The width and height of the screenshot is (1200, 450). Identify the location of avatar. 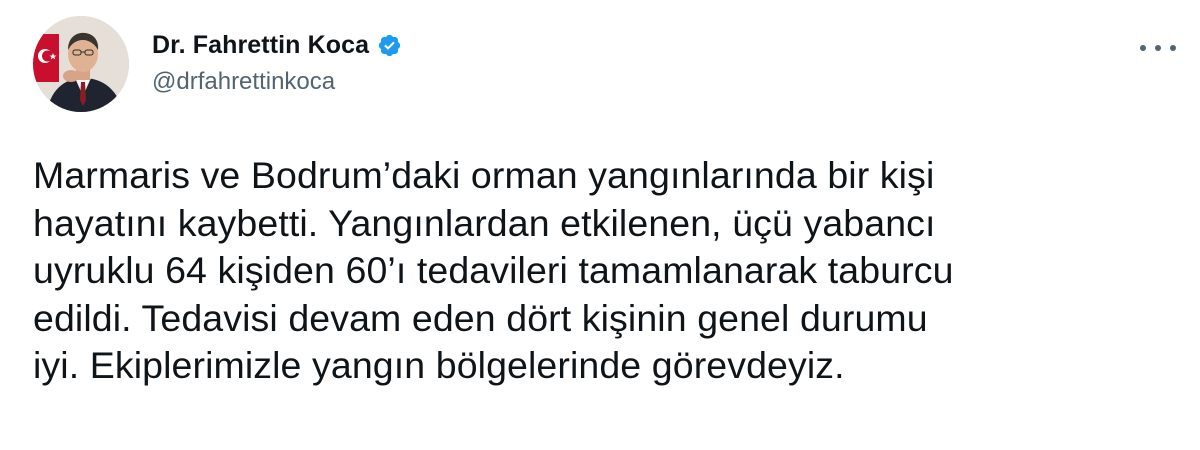
(81, 64).